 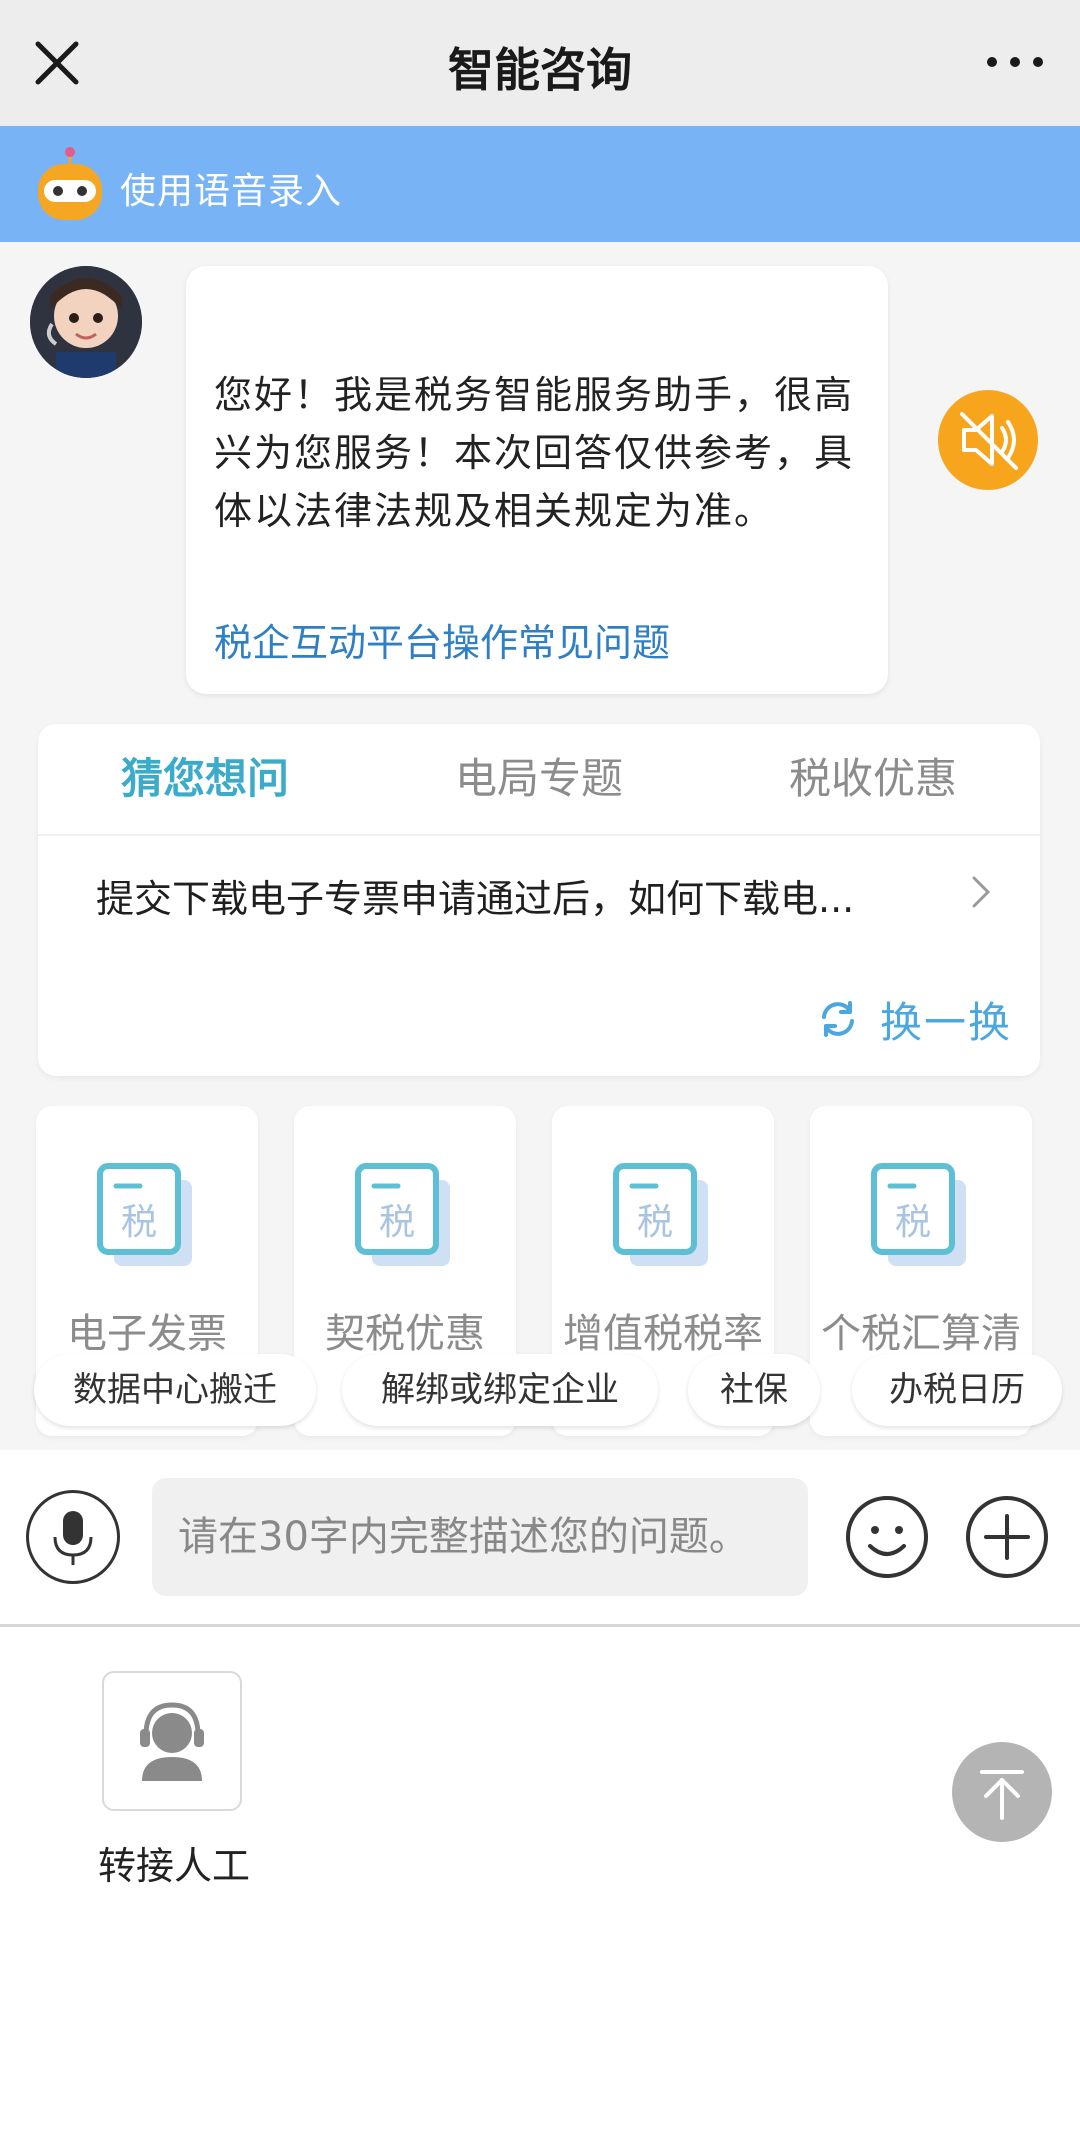 What do you see at coordinates (175, 1390) in the screenshot?
I see `chip-data-center: 数据中心搬迁` at bounding box center [175, 1390].